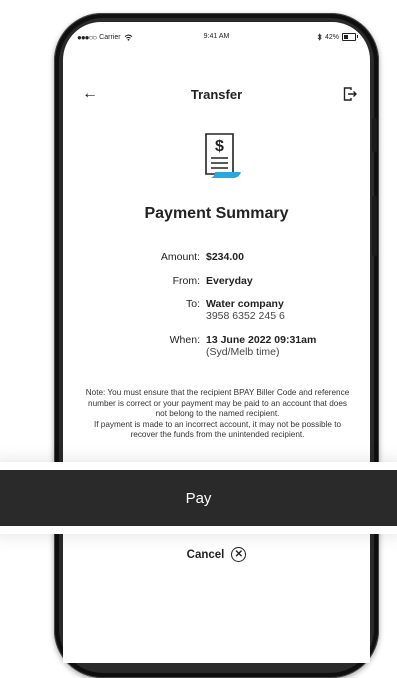 Image resolution: width=397 pixels, height=678 pixels. What do you see at coordinates (180, 257) in the screenshot?
I see `amount-label: Amount:` at bounding box center [180, 257].